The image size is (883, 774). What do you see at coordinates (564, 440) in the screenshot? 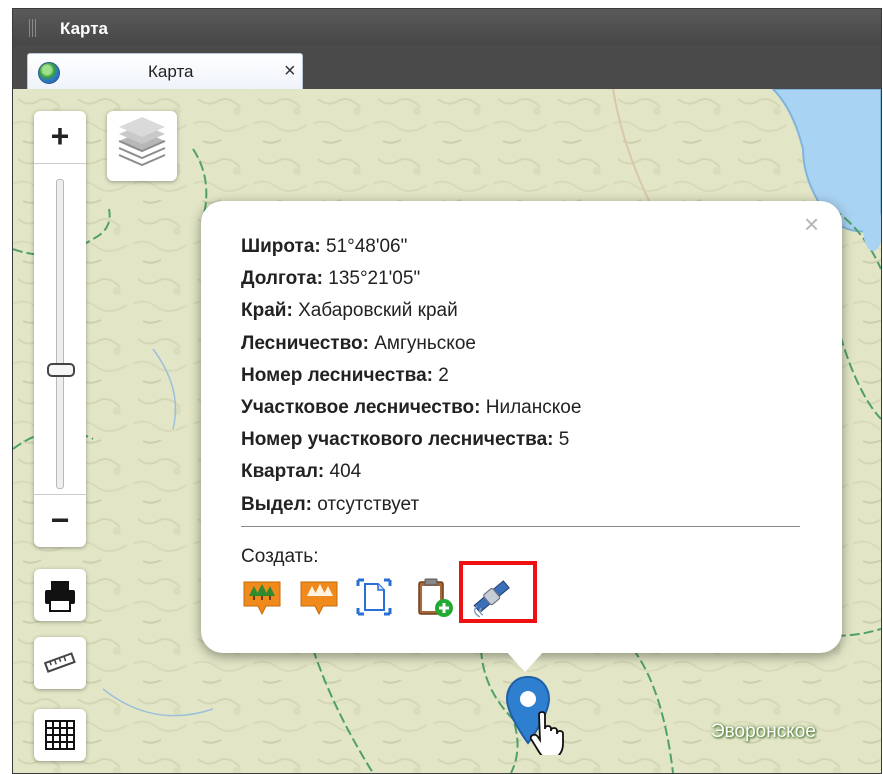
I see `info-value: 5` at bounding box center [564, 440].